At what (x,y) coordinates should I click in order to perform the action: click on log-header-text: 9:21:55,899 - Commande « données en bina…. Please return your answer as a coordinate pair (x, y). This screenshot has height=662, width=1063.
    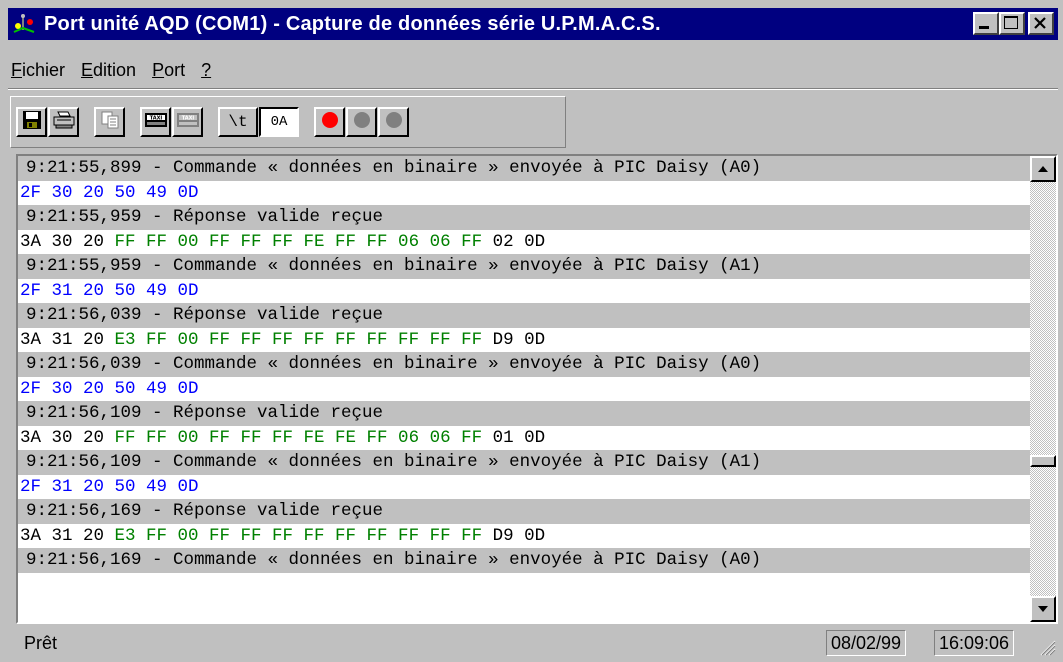
    Looking at the image, I should click on (394, 168).